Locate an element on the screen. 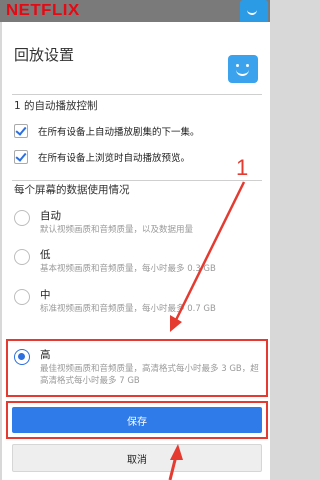 Image resolution: width=320 pixels, height=480 pixels. annotation-step-number: 1 is located at coordinates (242, 167).